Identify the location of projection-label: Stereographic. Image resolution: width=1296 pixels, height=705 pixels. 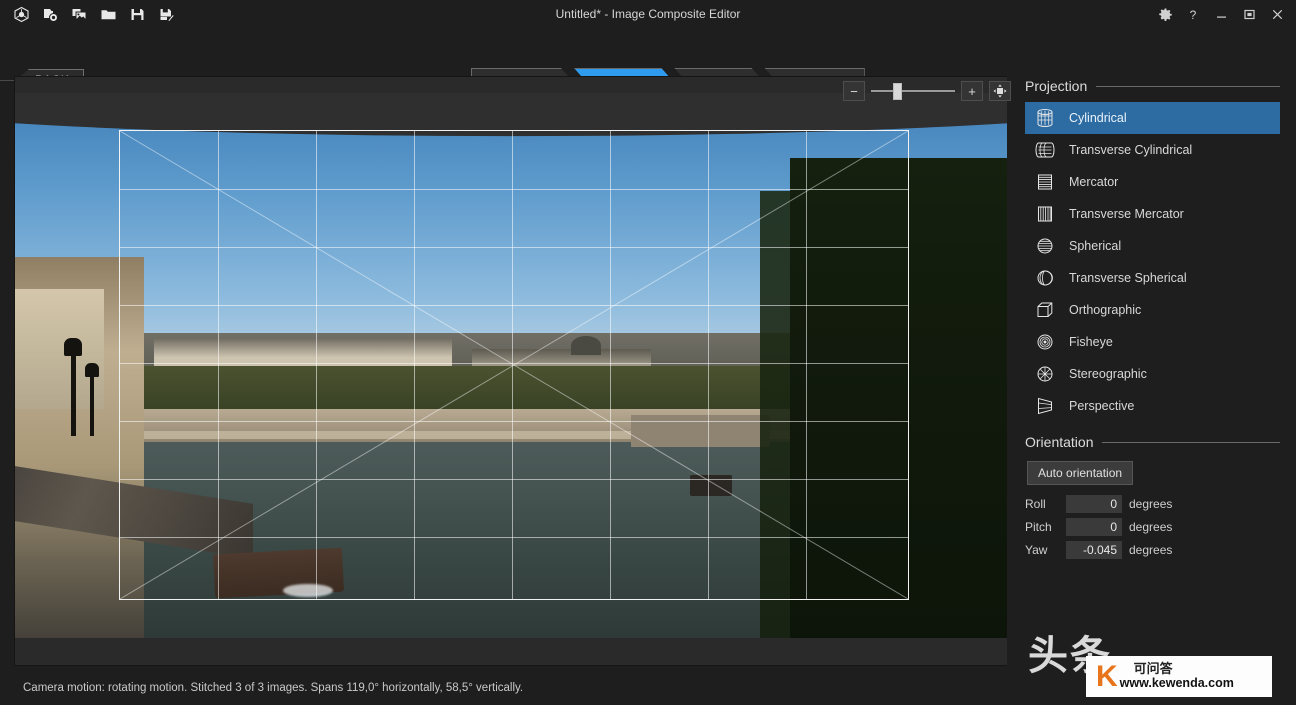
(1108, 374).